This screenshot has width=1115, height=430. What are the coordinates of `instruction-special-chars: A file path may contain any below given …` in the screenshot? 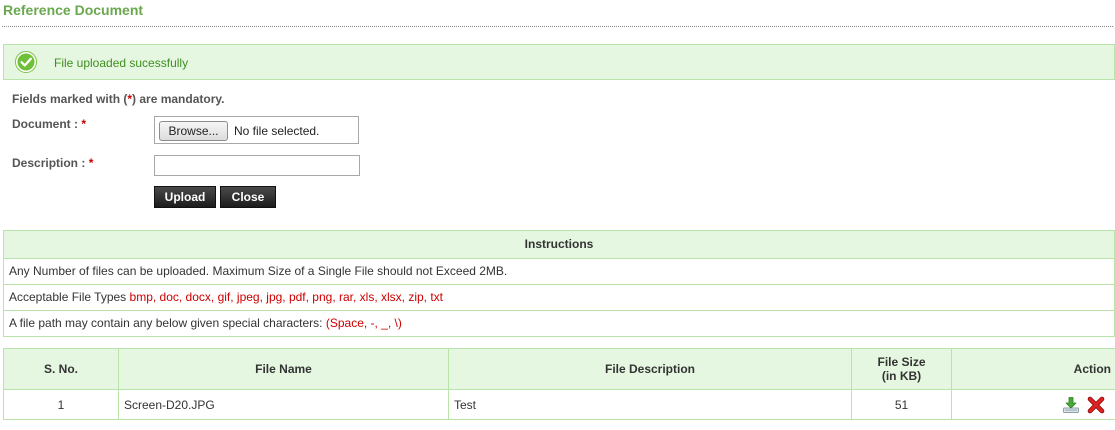 It's located at (205, 323).